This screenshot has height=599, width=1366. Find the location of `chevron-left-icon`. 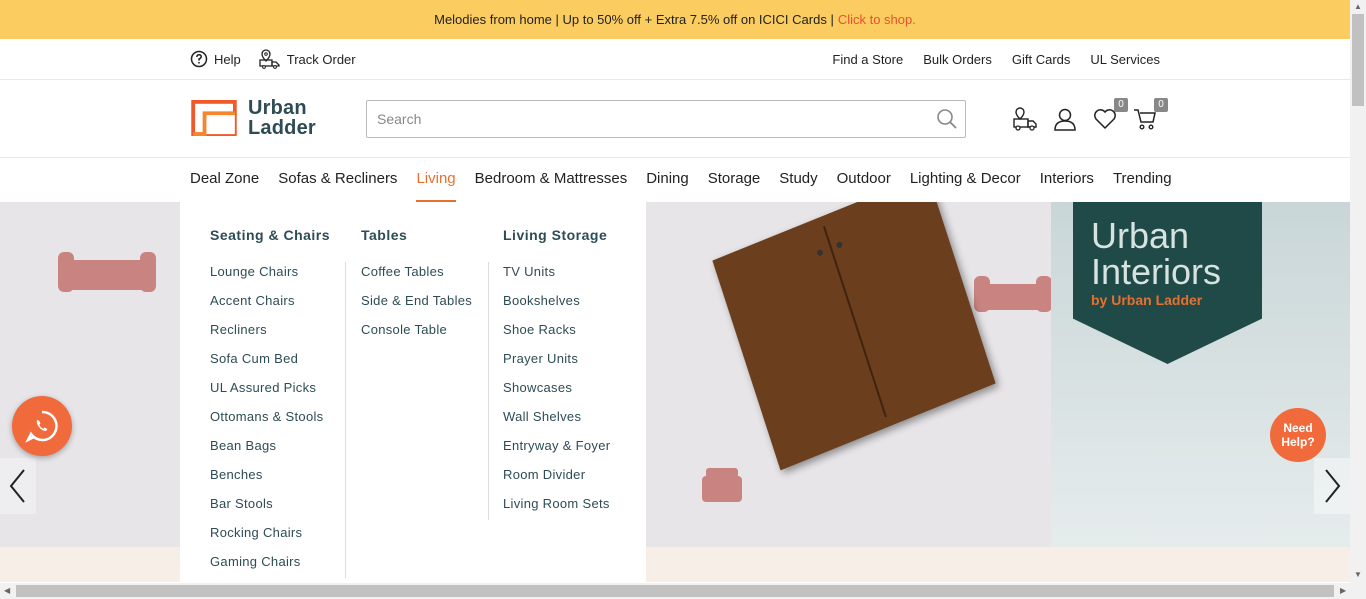

chevron-left-icon is located at coordinates (17, 486).